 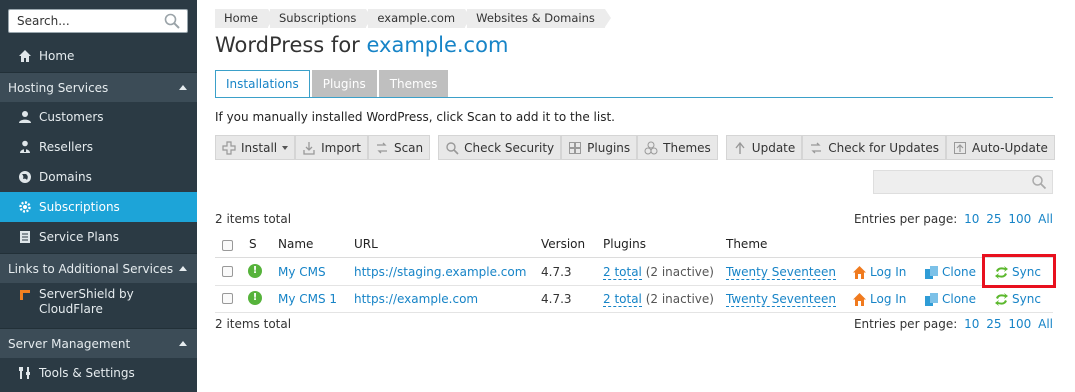 I want to click on update-label: Update, so click(x=773, y=147).